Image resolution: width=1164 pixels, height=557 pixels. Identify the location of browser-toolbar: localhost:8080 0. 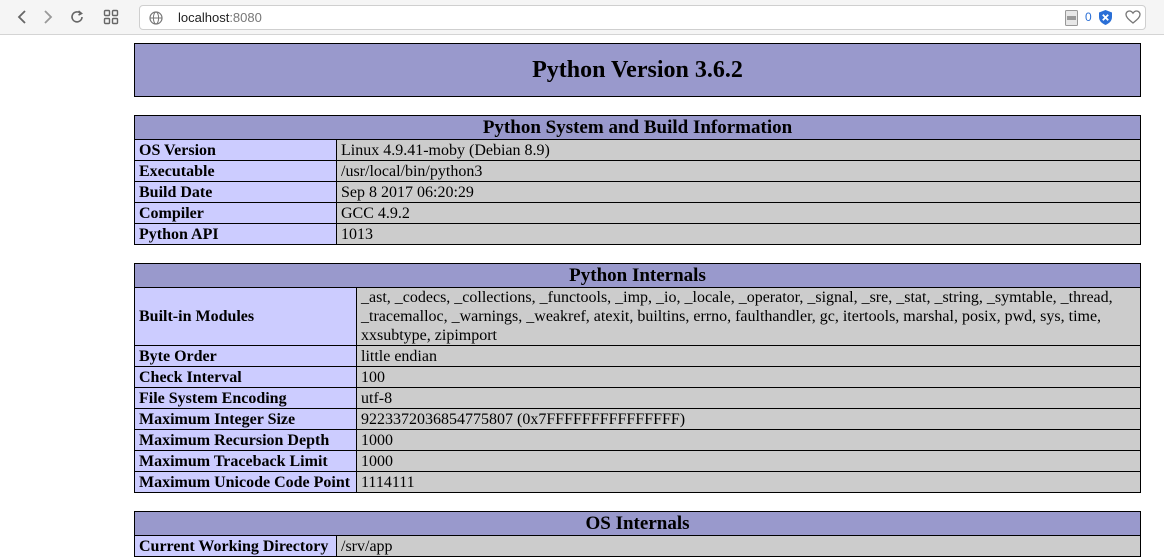
(582, 17).